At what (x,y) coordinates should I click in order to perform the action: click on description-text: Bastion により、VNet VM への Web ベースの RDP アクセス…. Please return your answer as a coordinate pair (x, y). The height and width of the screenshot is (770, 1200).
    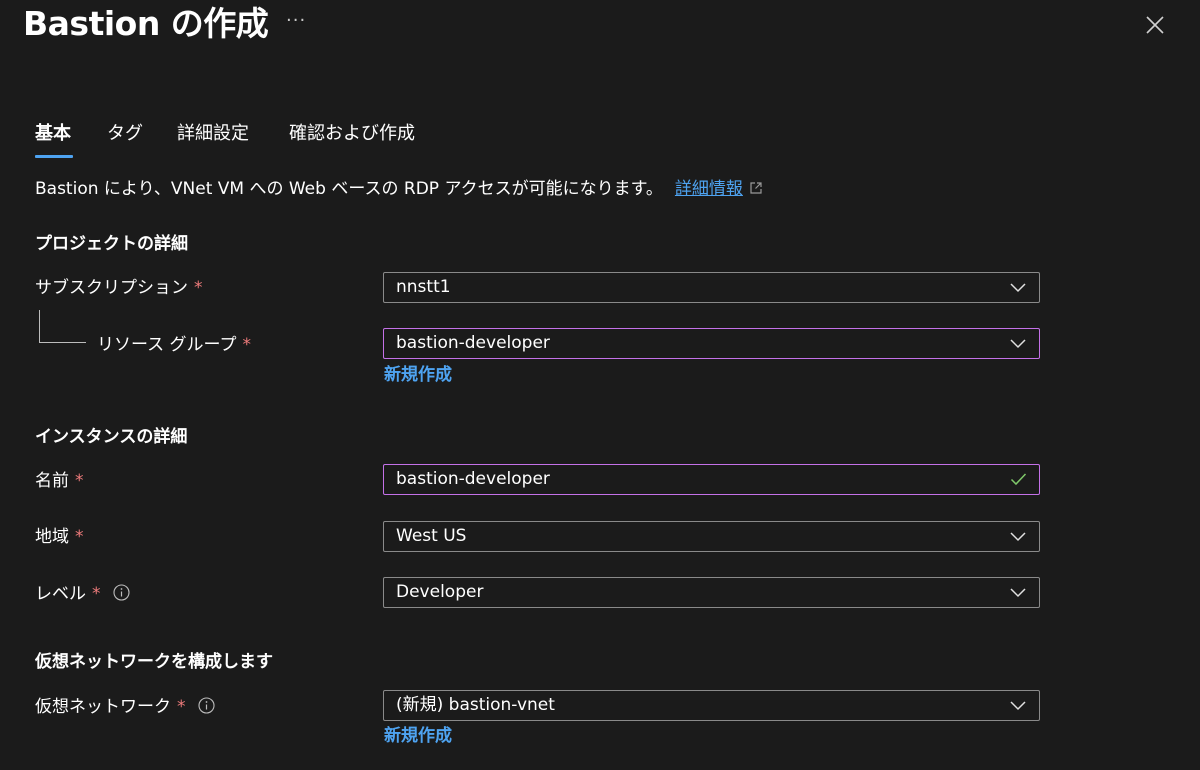
    Looking at the image, I should click on (349, 189).